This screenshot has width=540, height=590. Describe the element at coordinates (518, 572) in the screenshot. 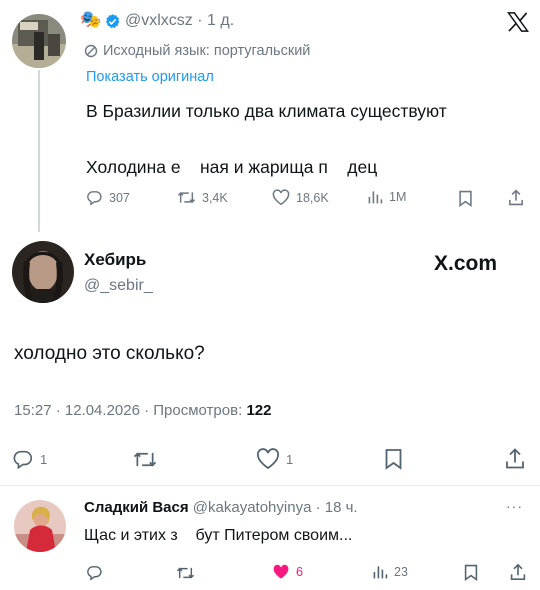

I see `tweet3-share-icon` at that location.